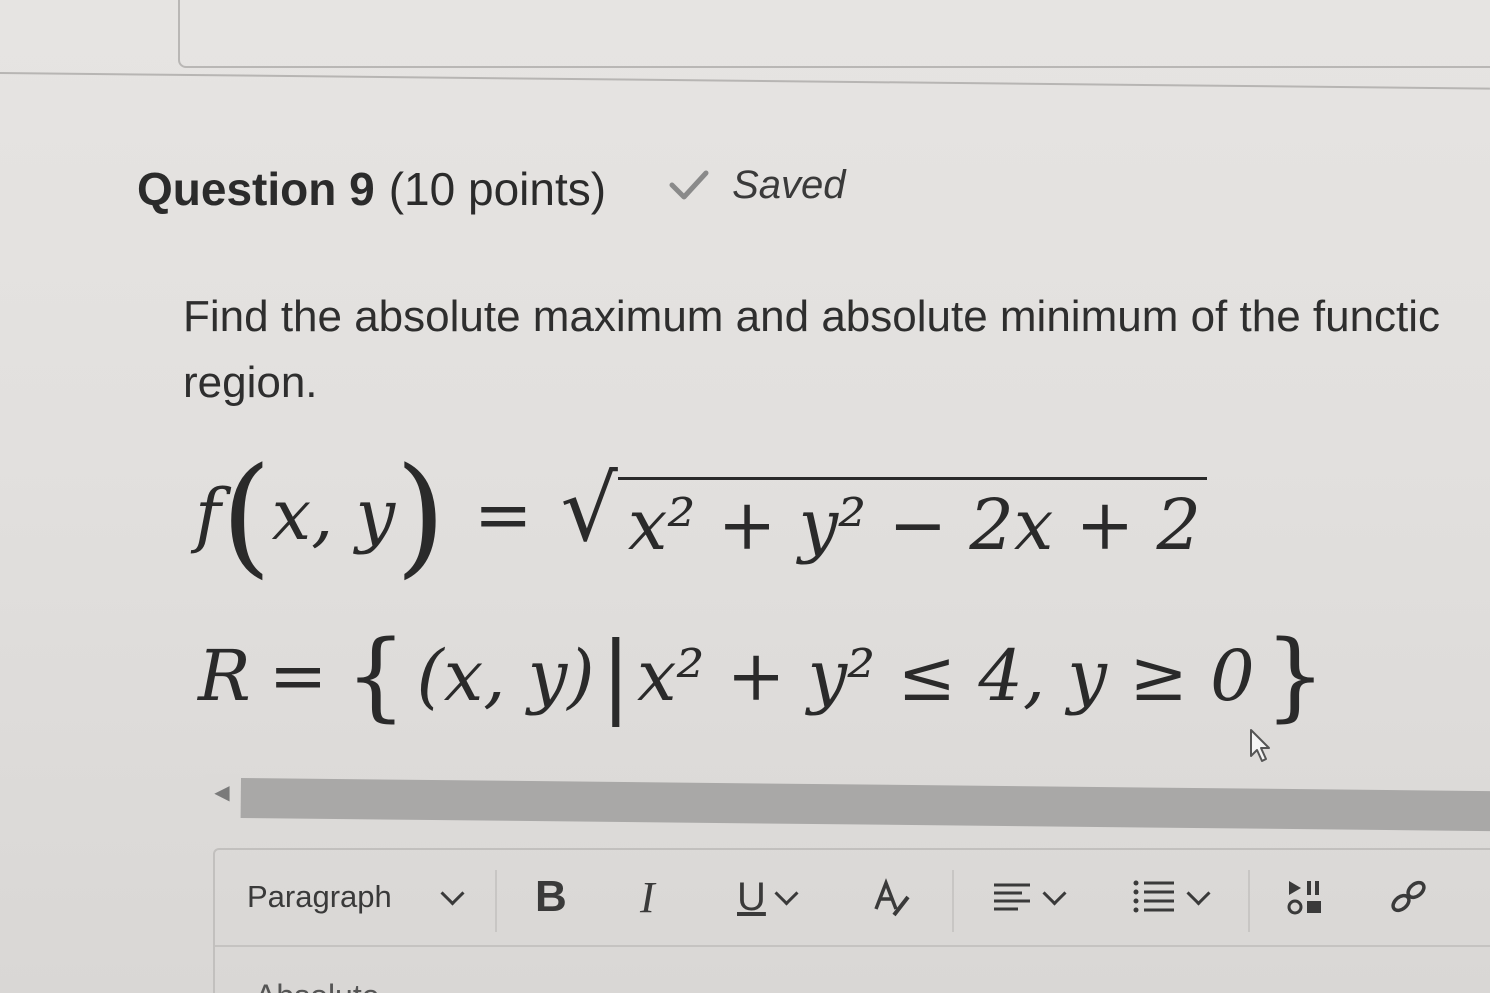 The width and height of the screenshot is (1490, 993). Describe the element at coordinates (615, 675) in the screenshot. I see `such-that-bar: |` at that location.